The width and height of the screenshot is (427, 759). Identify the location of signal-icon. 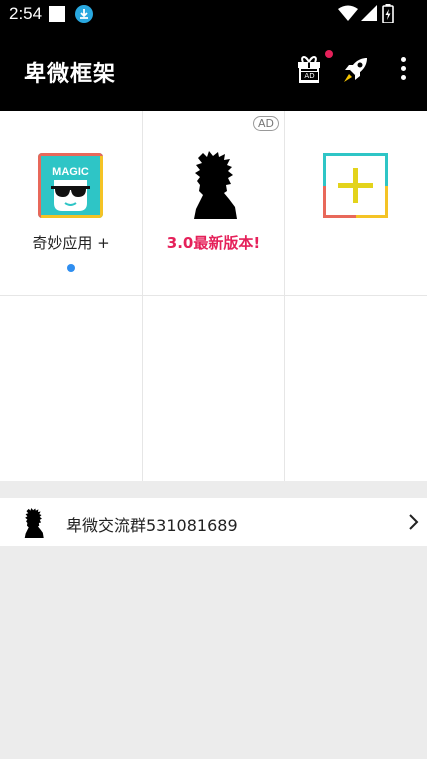
(369, 13).